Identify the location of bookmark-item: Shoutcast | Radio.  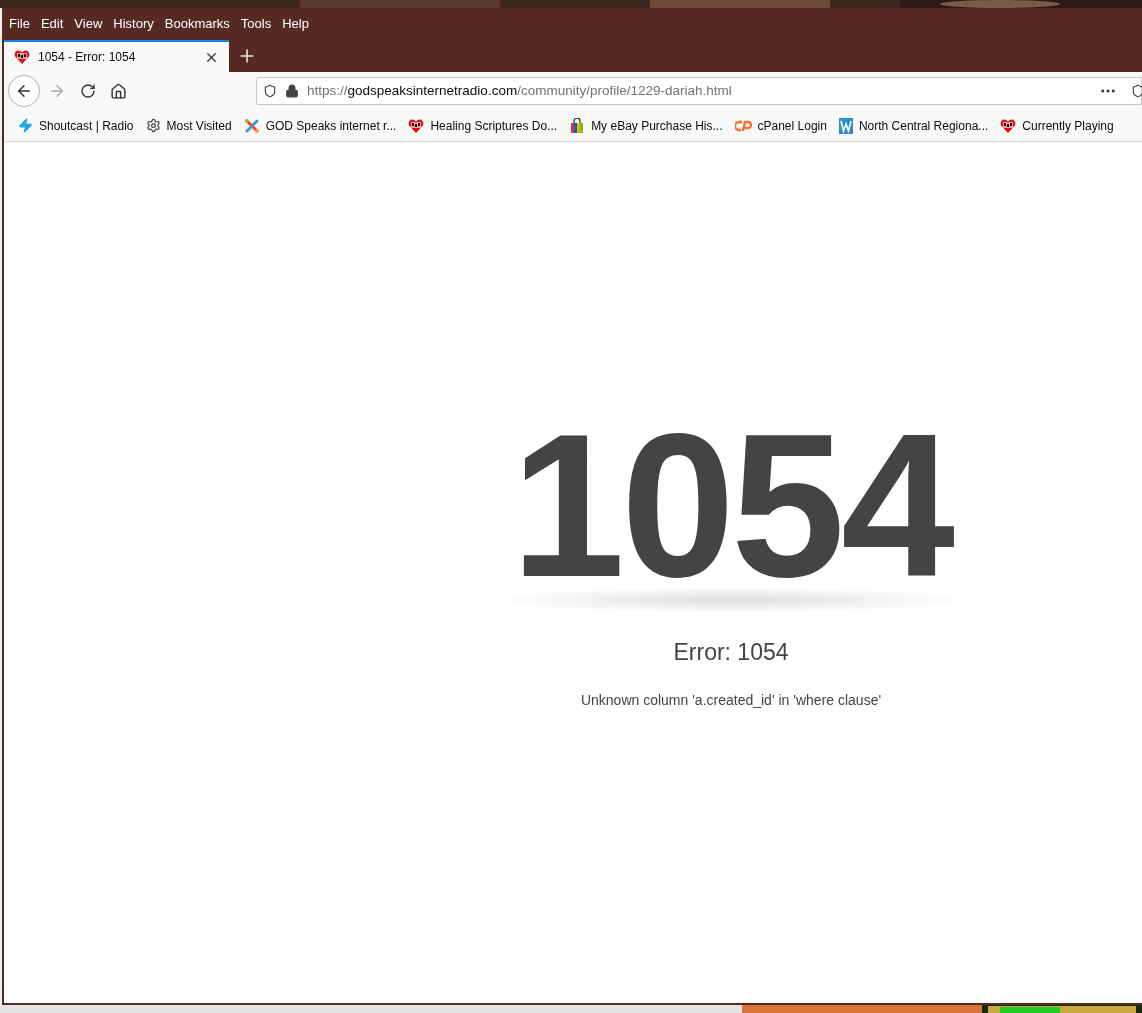
(86, 125).